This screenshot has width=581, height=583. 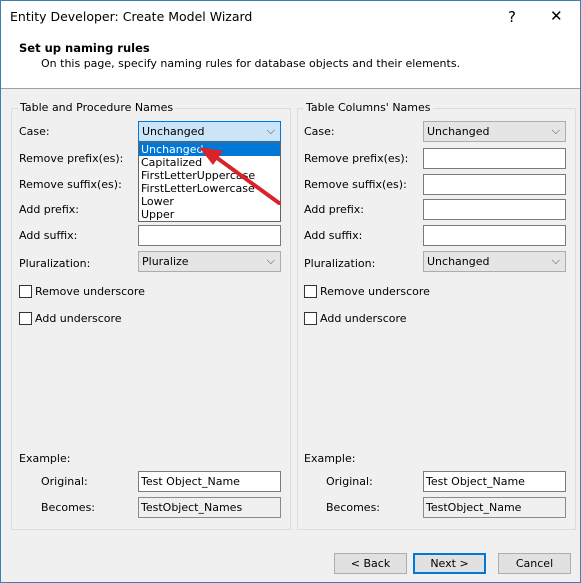 What do you see at coordinates (25, 291) in the screenshot?
I see `remove-underscore-checkbox` at bounding box center [25, 291].